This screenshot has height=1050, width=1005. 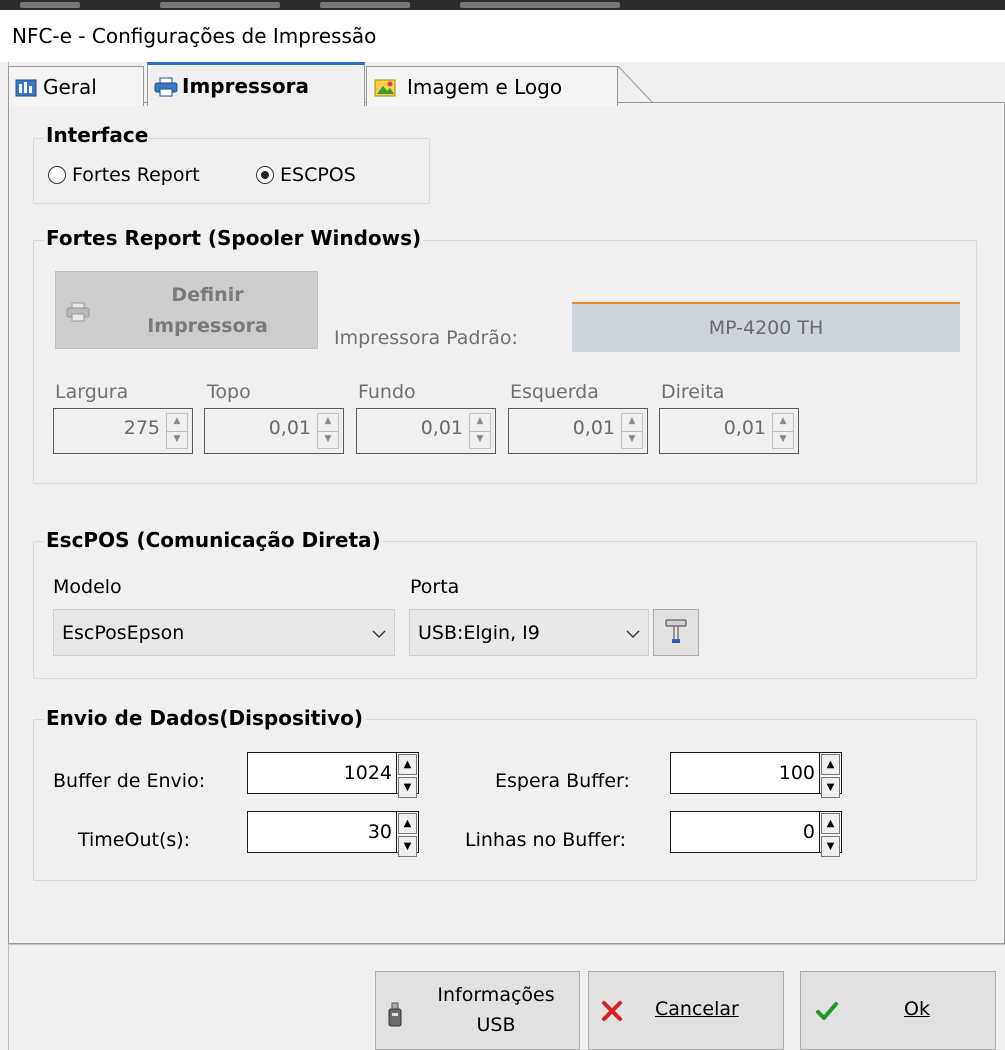 What do you see at coordinates (693, 392) in the screenshot?
I see `direita-label: Direita` at bounding box center [693, 392].